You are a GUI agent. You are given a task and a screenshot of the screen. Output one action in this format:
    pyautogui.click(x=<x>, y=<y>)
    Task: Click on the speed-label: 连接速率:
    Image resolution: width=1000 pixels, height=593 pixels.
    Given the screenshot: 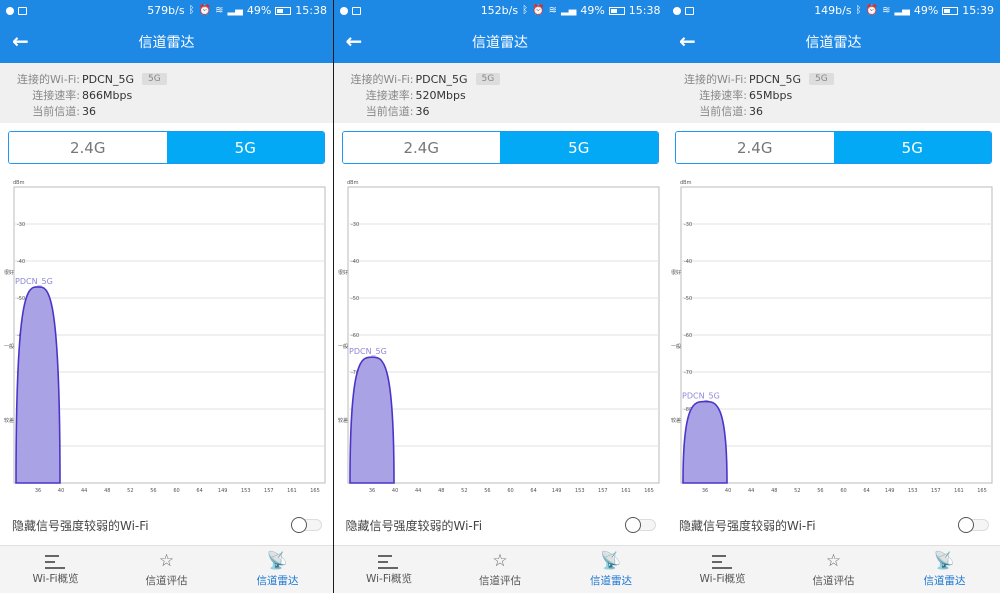 What is the action you would take?
    pyautogui.click(x=56, y=95)
    